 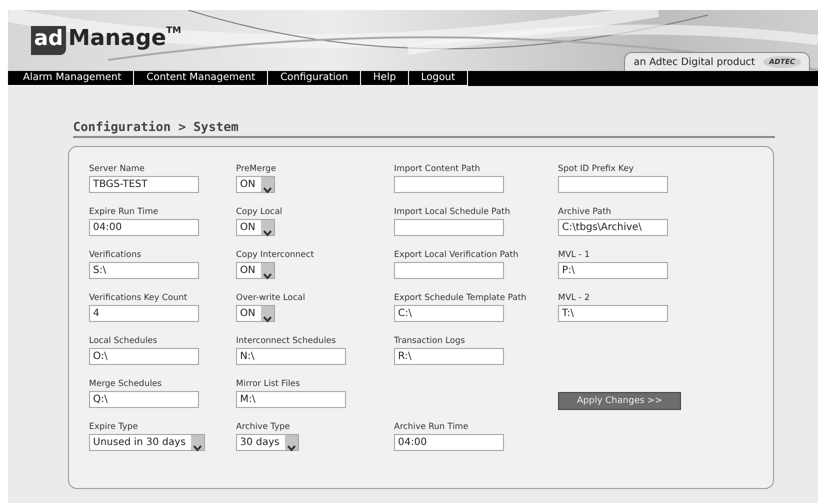 What do you see at coordinates (585, 212) in the screenshot?
I see `field-label: Archive Path` at bounding box center [585, 212].